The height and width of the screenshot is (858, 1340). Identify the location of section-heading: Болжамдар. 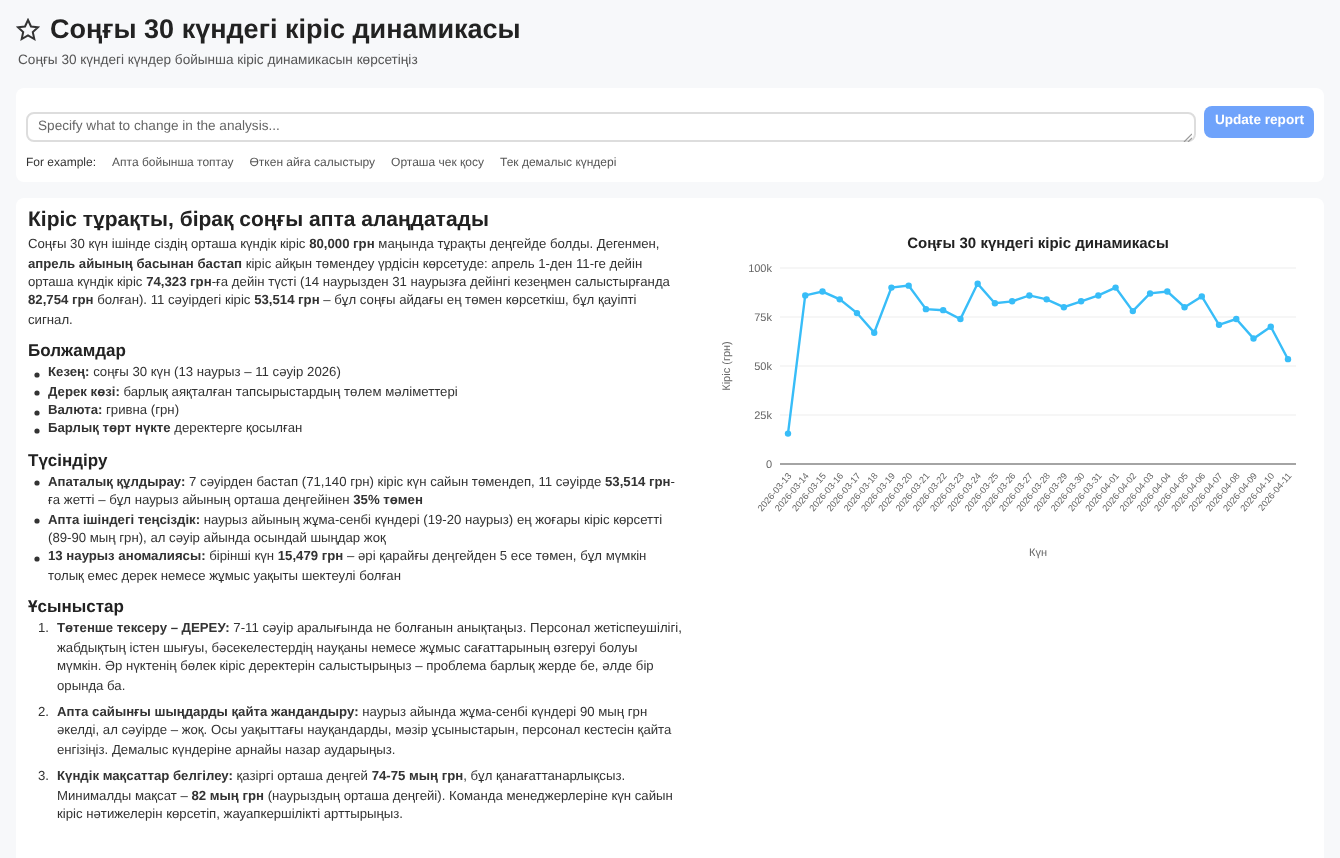
(78, 350).